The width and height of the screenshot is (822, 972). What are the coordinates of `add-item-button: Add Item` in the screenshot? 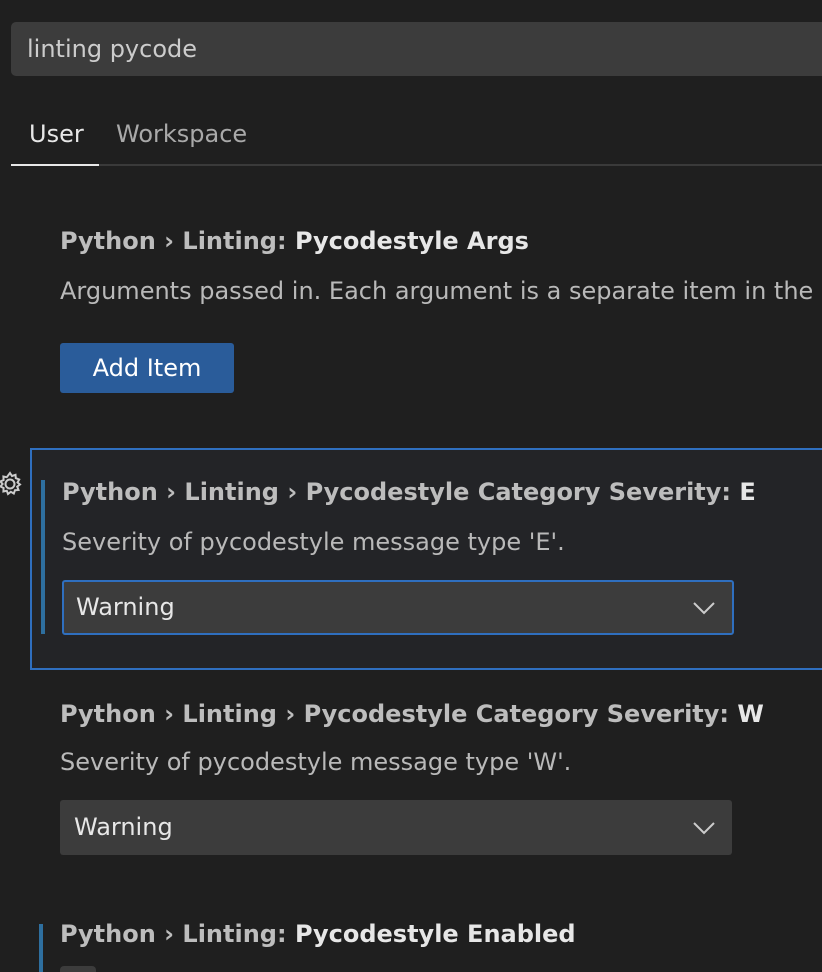 It's located at (147, 368).